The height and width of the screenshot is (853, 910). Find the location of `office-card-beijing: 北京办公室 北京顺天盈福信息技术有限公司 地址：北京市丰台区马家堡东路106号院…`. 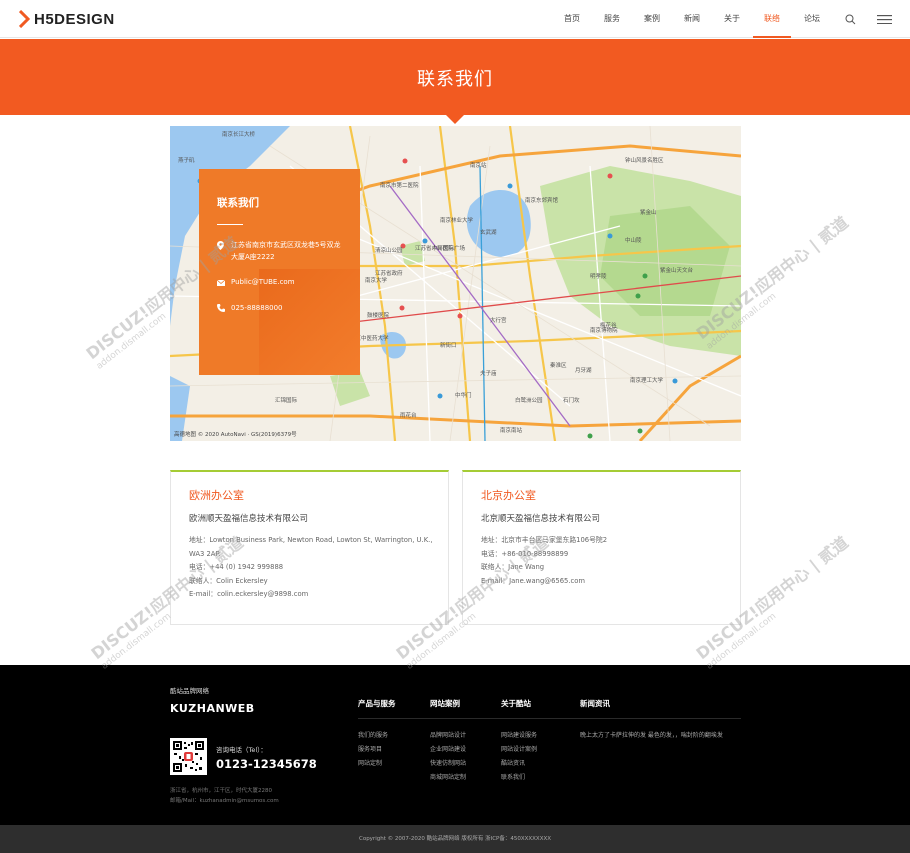

office-card-beijing: 北京办公室 北京顺天盈福信息技术有限公司 地址：北京市丰台区马家堡东路106号院… is located at coordinates (601, 547).